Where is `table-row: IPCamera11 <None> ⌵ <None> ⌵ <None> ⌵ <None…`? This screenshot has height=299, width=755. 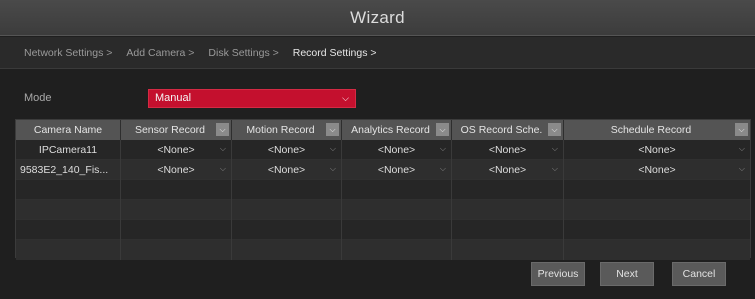
table-row: IPCamera11 <None> ⌵ <None> ⌵ <None> ⌵ <None… is located at coordinates (383, 150).